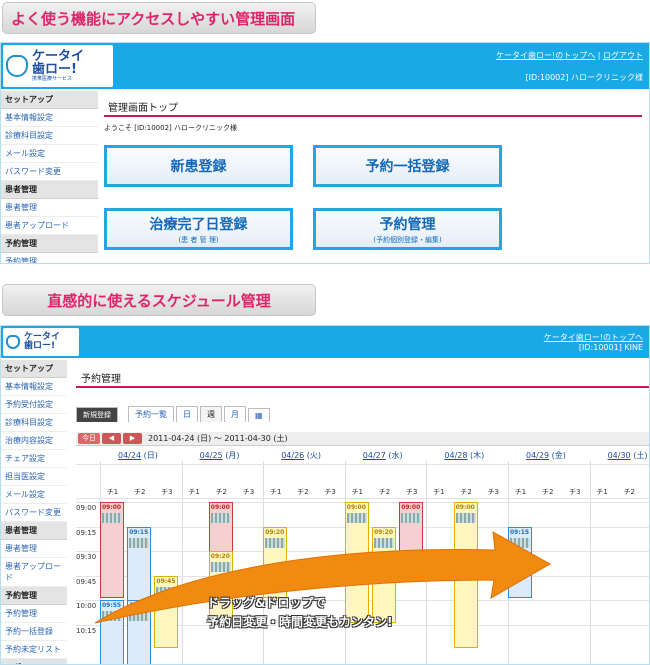 The image size is (650, 665). I want to click on date-range: 2011-04-24 (日) 〜 2011-04-30 (土), so click(218, 438).